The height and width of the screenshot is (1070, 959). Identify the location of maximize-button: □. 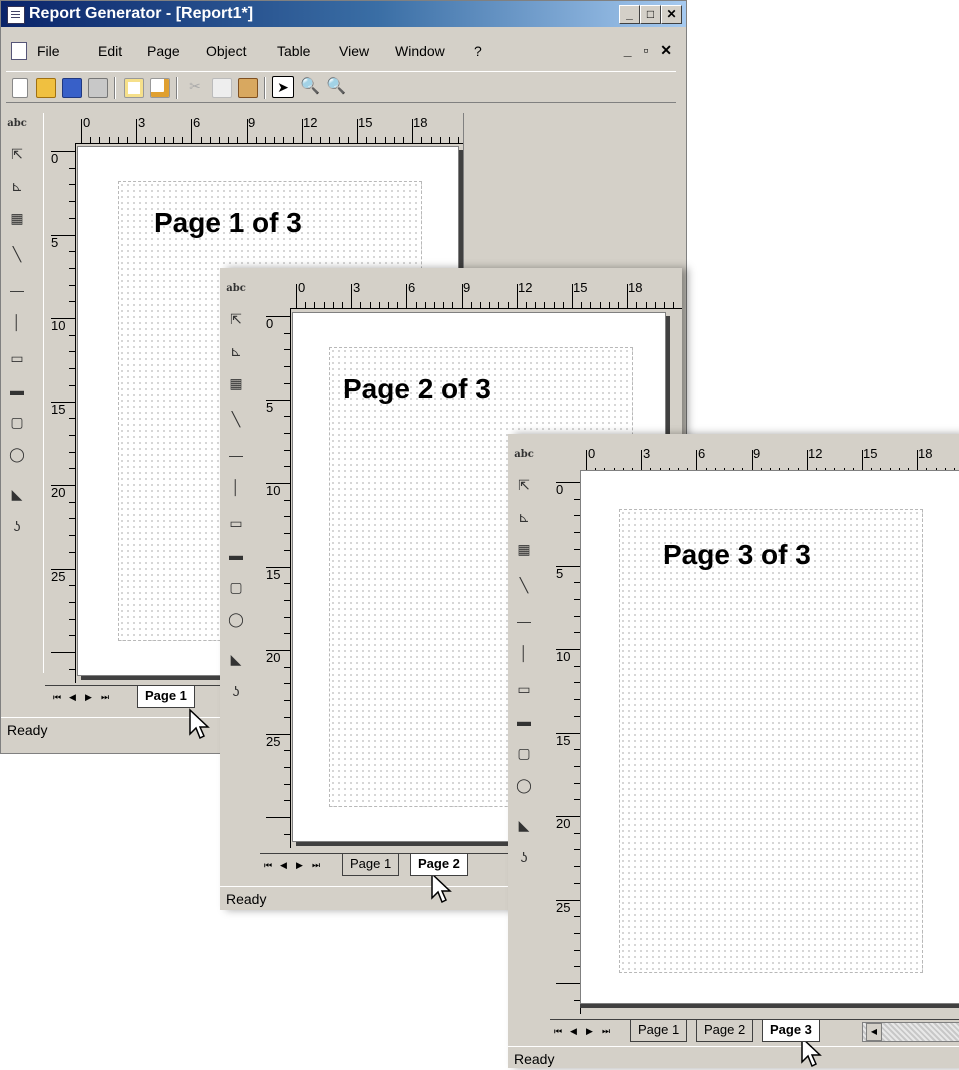
(650, 14).